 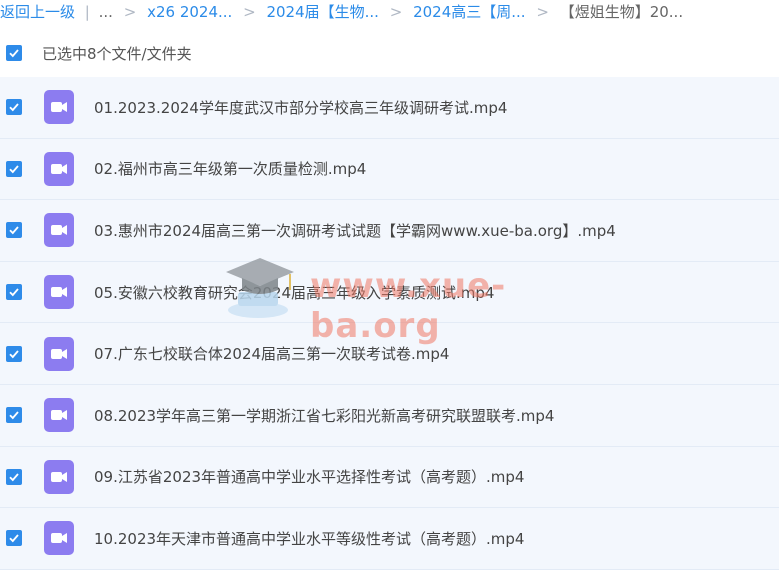 I want to click on file-row: 08.2023学年高三第一学期浙江省七彩阳光新高考研究联盟联考.mp4, so click(x=389, y=415).